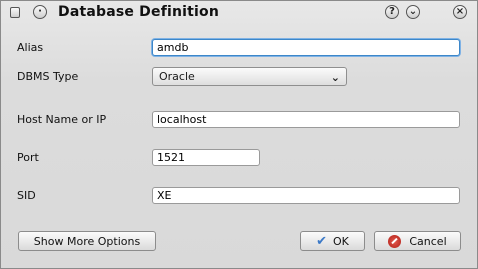 This screenshot has width=478, height=269. I want to click on cancel-label: Cancel, so click(428, 241).